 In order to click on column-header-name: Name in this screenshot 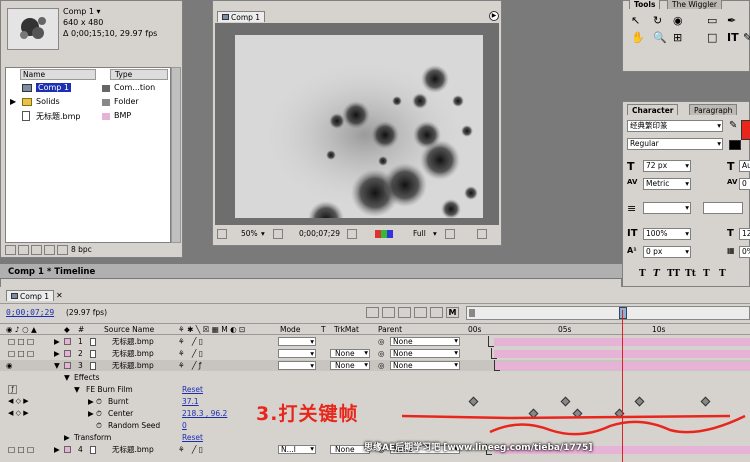, I will do `click(58, 74)`.